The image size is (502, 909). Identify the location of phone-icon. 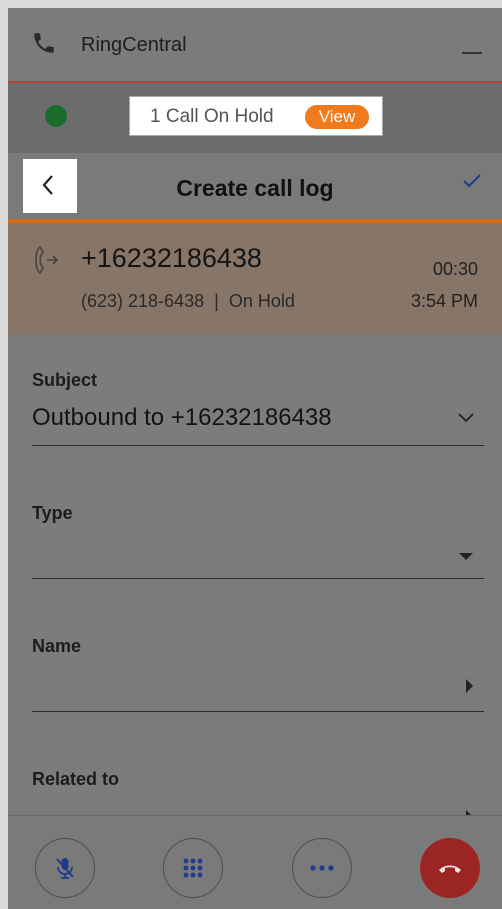
(44, 43).